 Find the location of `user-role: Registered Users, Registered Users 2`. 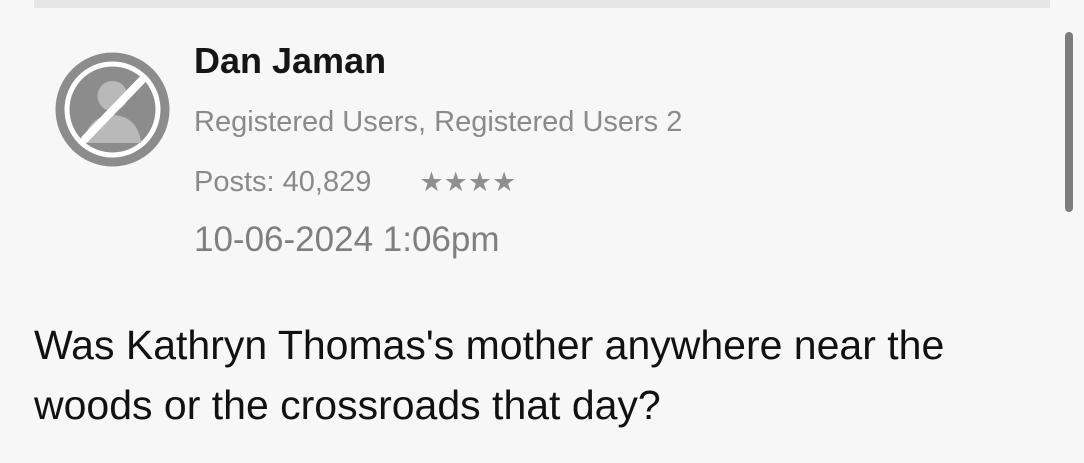

user-role: Registered Users, Registered Users 2 is located at coordinates (438, 122).